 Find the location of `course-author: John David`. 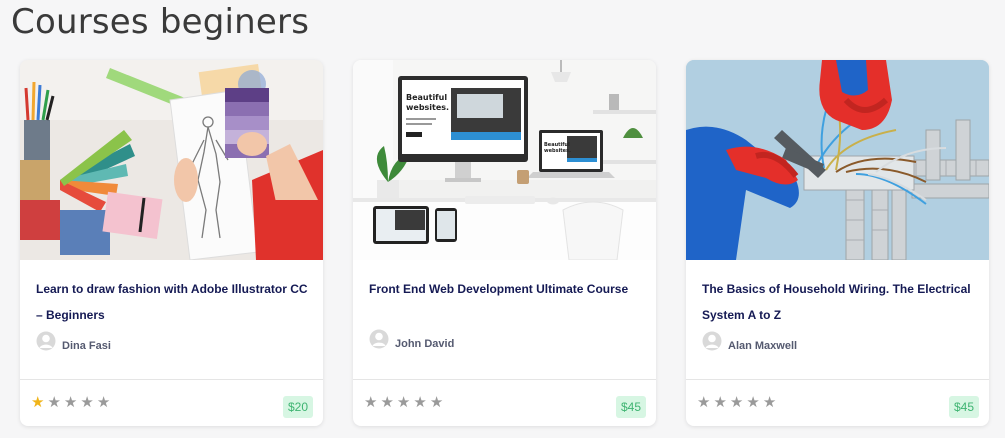

course-author: John David is located at coordinates (412, 341).